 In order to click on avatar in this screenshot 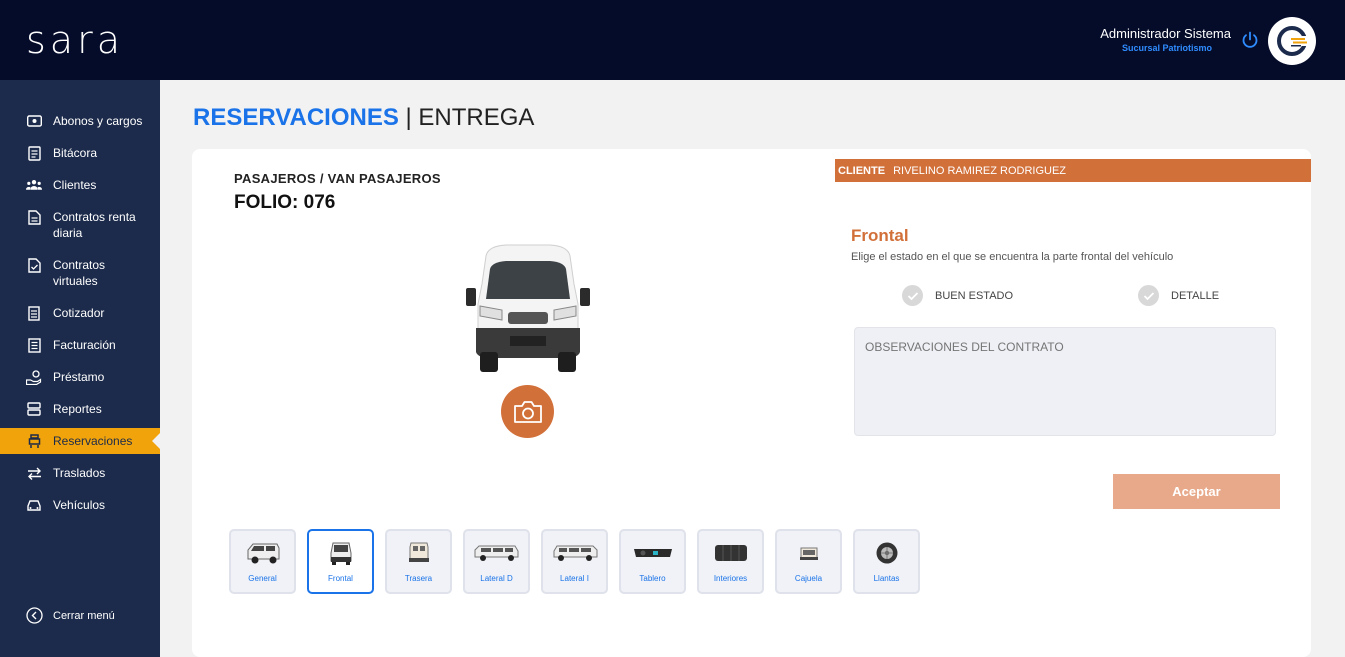, I will do `click(1292, 41)`.